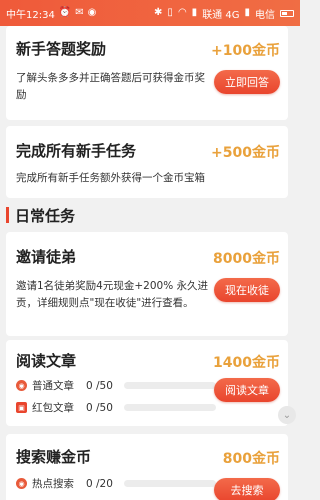 This screenshot has width=320, height=500. I want to click on chat-icon: ◉, so click(92, 12).